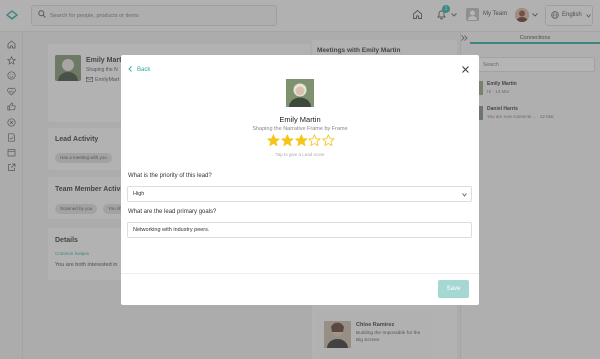 The height and width of the screenshot is (359, 600). I want to click on lead-tagline: Shaping the Narrative Frame by Frame, so click(300, 129).